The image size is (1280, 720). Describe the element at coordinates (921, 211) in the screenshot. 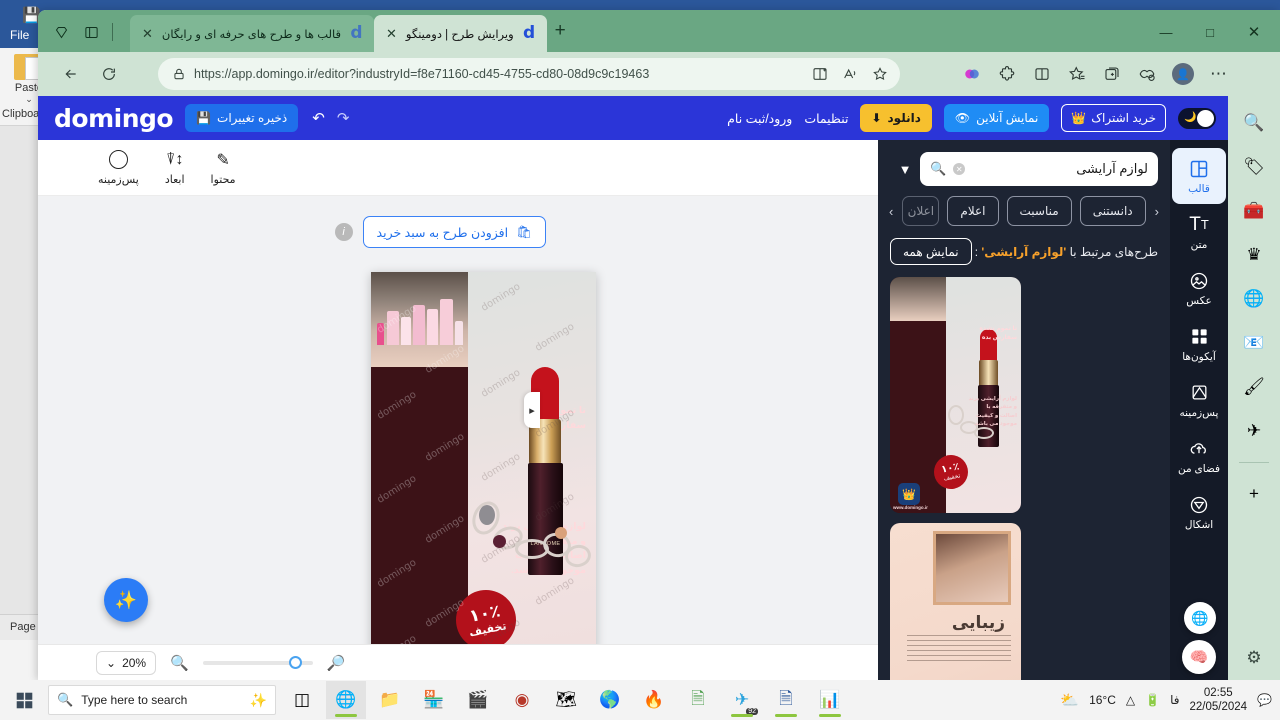

I see `chip-elan: اعلان` at that location.